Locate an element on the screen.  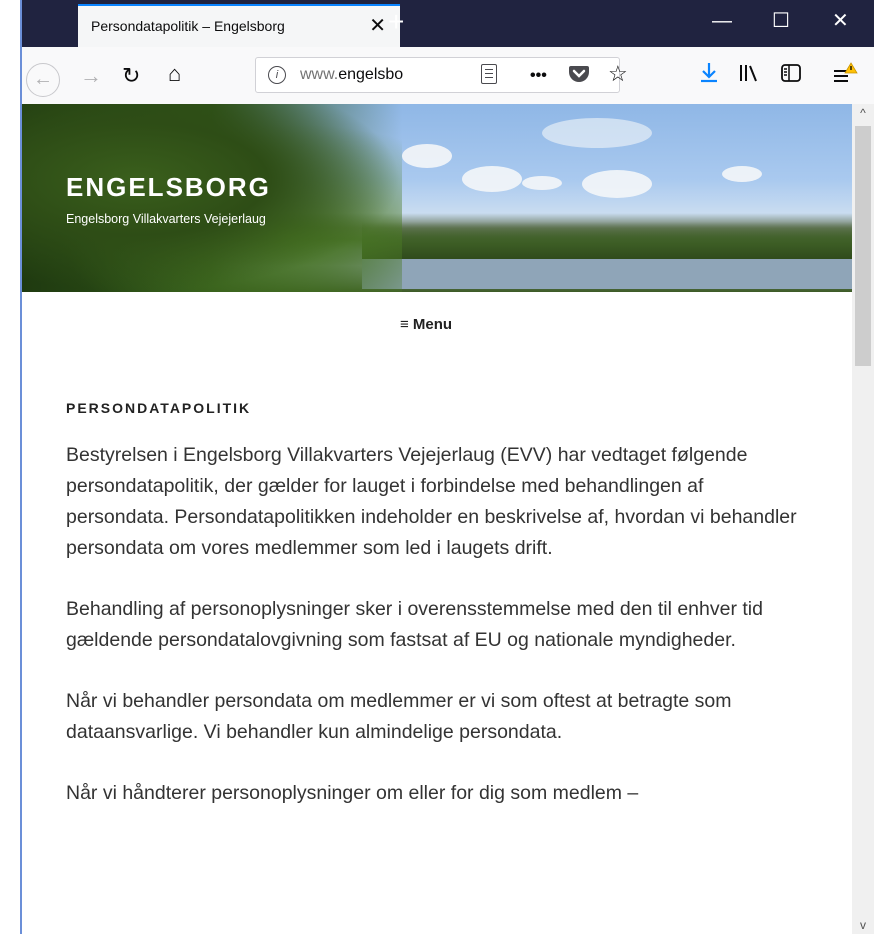
vertical-scrollbar: ^ v is located at coordinates (863, 519).